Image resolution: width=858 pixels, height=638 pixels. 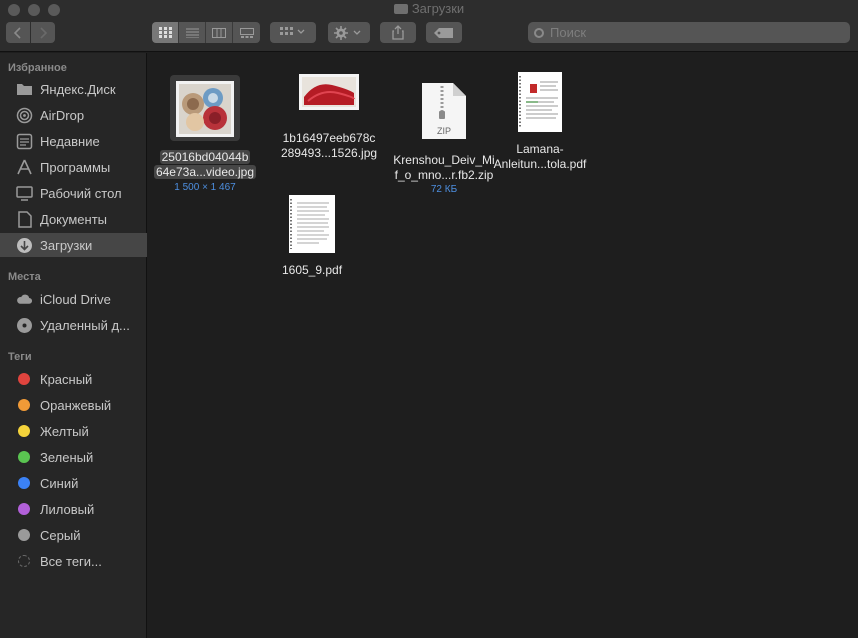 What do you see at coordinates (205, 187) in the screenshot?
I see `file-dimensions: 1 500 × 1 467` at bounding box center [205, 187].